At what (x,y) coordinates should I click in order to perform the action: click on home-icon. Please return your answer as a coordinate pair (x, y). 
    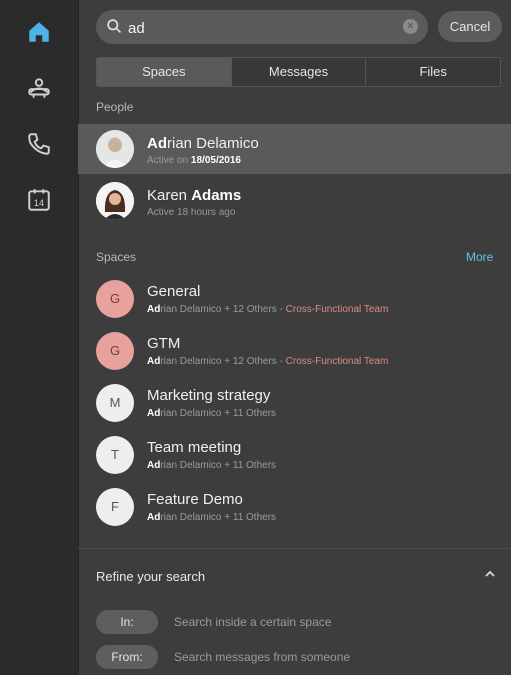
    Looking at the image, I should click on (39, 32).